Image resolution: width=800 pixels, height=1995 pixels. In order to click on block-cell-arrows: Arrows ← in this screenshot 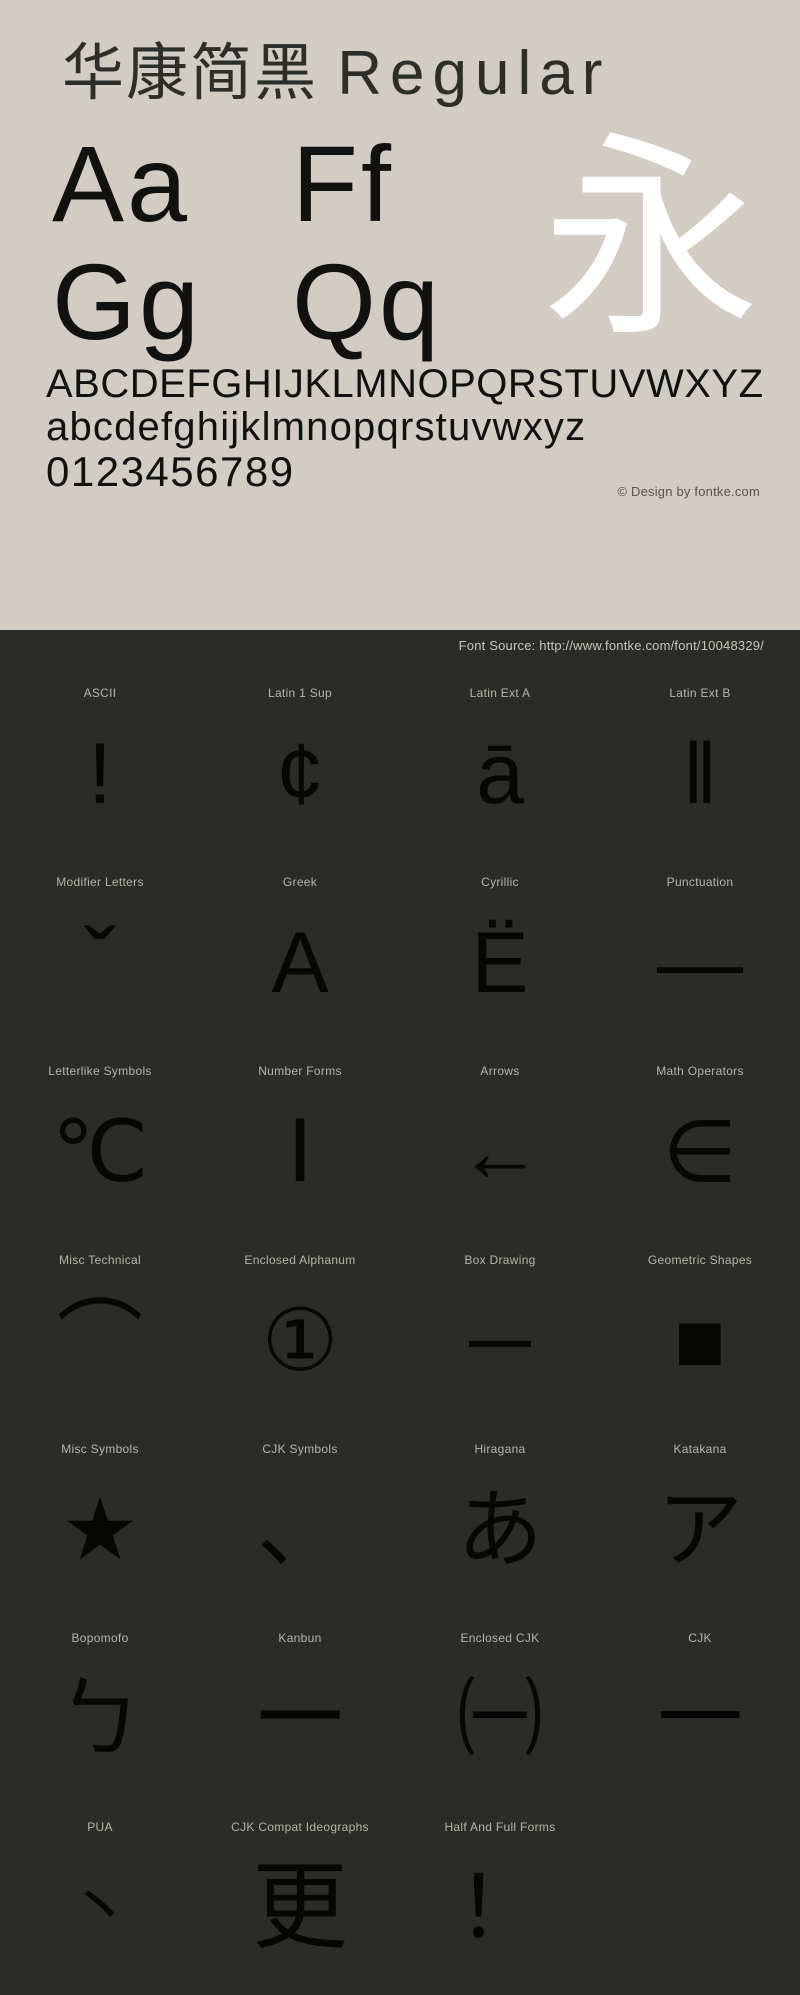, I will do `click(500, 1144)`.